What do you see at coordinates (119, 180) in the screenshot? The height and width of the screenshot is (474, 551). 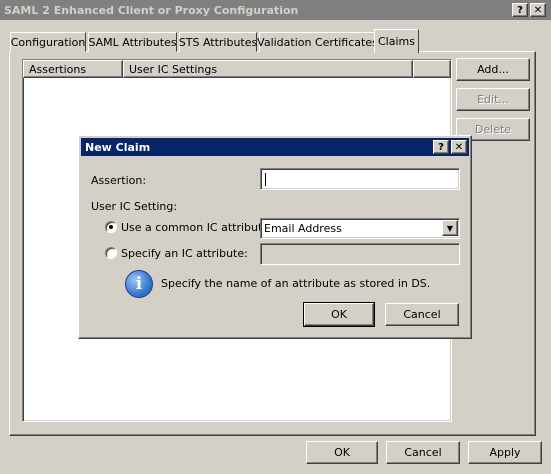 I see `assertion-label: Assertion:` at bounding box center [119, 180].